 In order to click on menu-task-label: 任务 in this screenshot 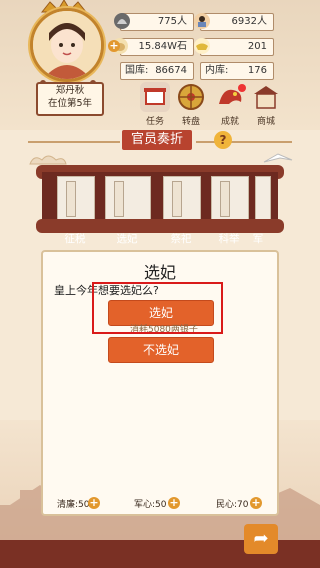, I will do `click(154, 122)`.